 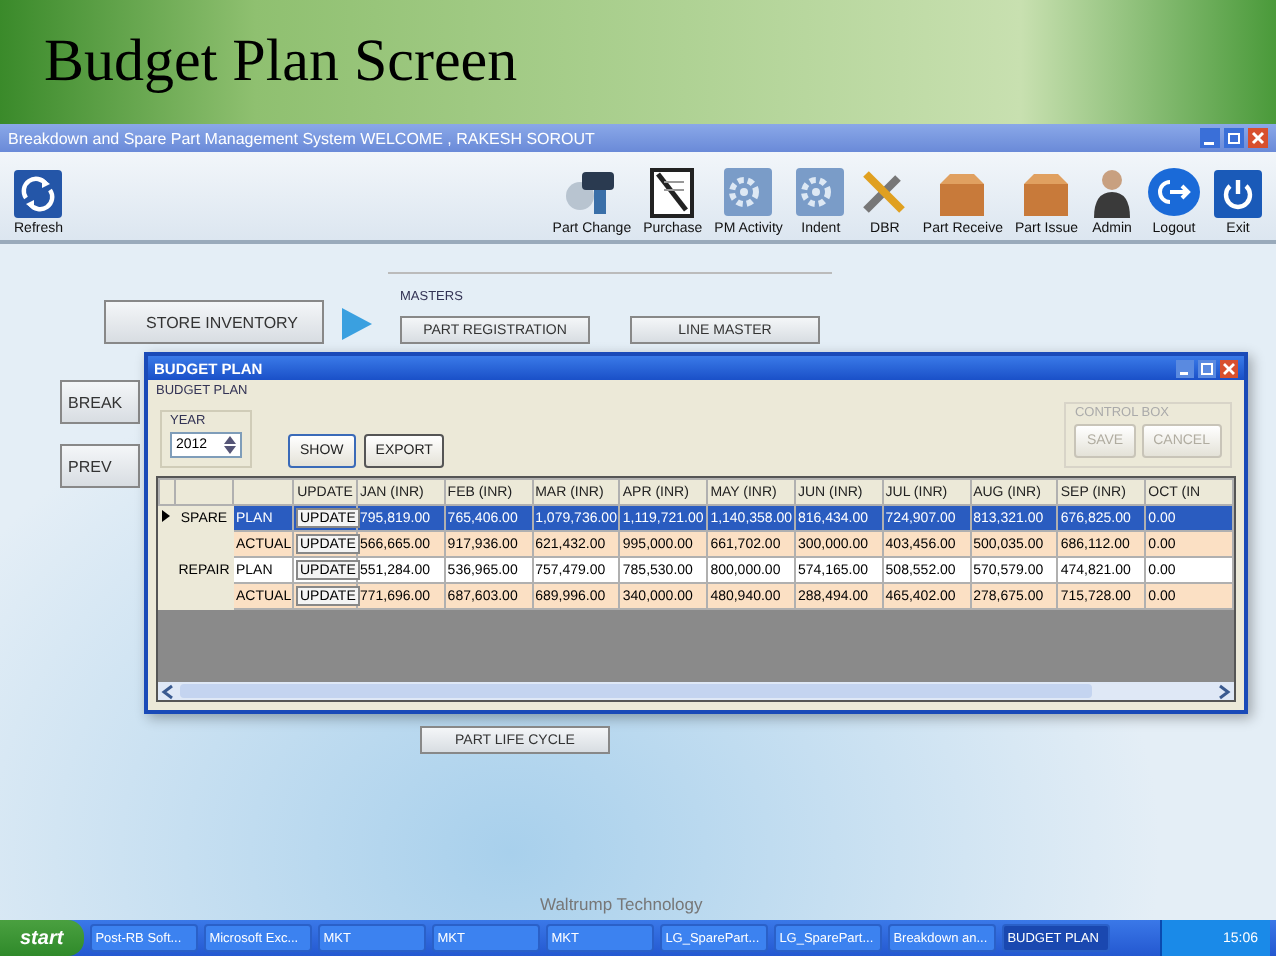 What do you see at coordinates (100, 466) in the screenshot?
I see `menu-button: PREV` at bounding box center [100, 466].